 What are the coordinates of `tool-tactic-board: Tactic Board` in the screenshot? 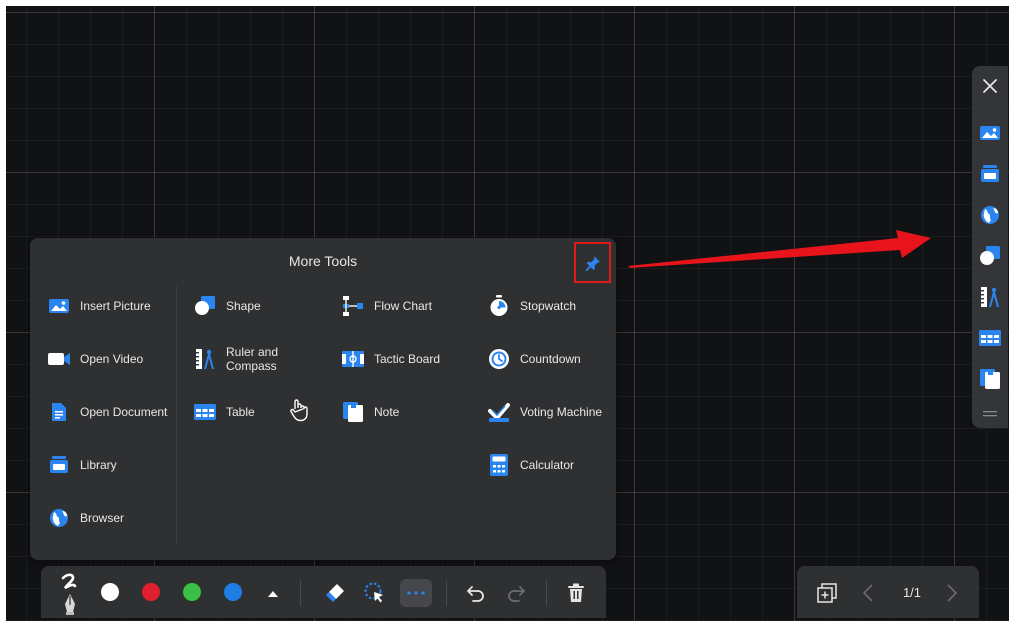 It's located at (391, 359).